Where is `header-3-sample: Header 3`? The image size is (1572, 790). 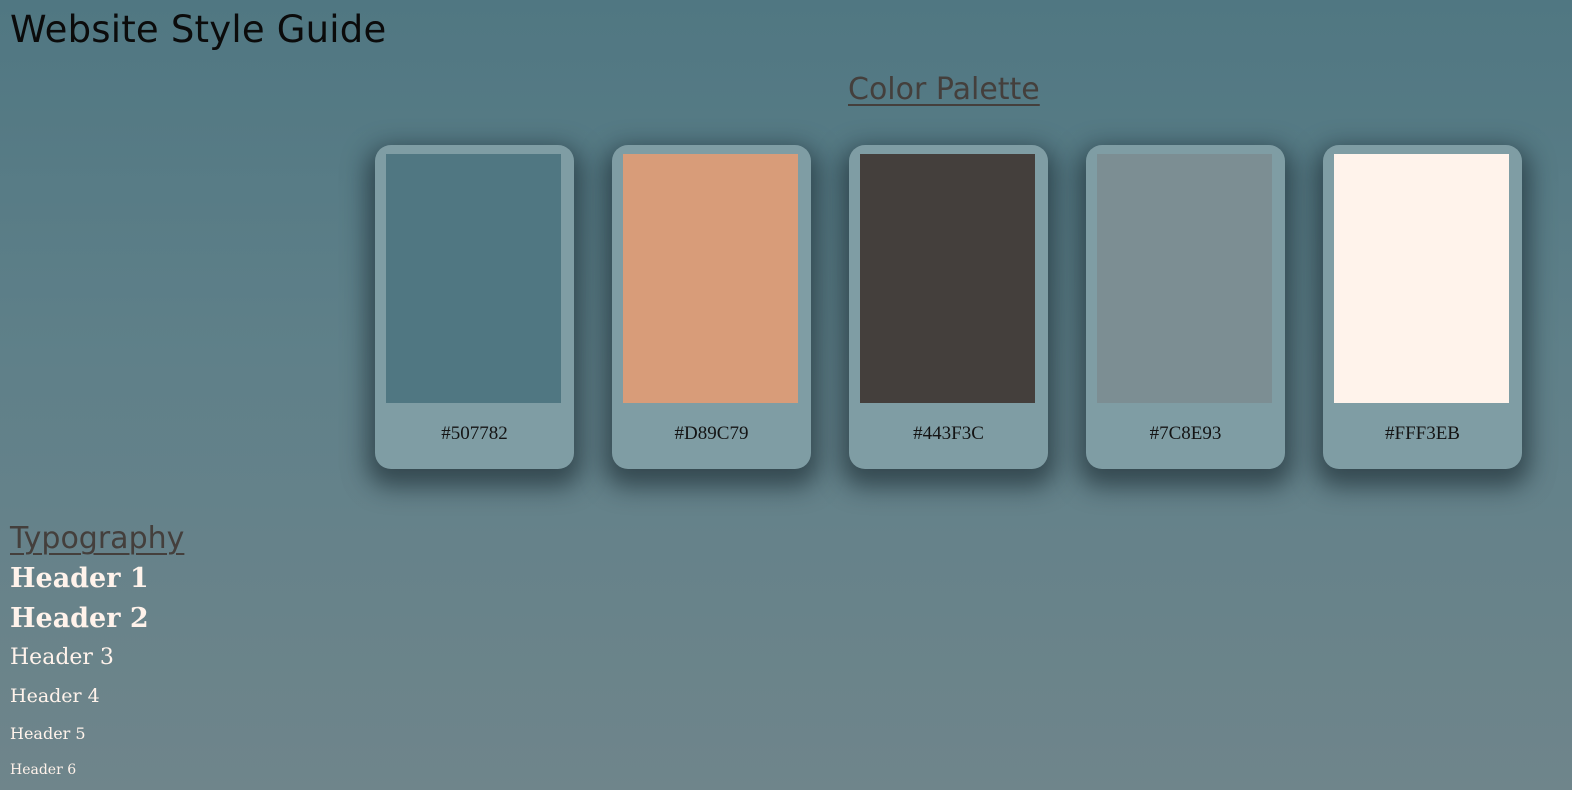
header-3-sample: Header 3 is located at coordinates (62, 657).